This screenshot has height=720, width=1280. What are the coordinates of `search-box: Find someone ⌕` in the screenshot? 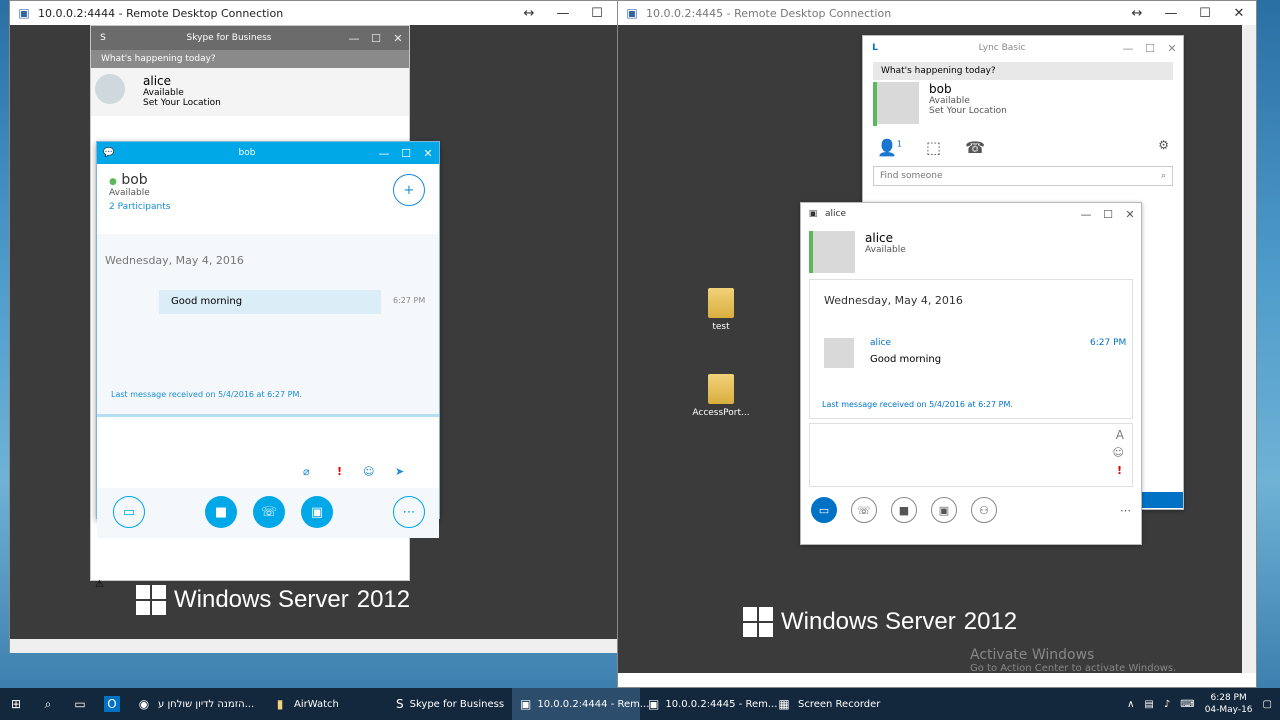 It's located at (1023, 176).